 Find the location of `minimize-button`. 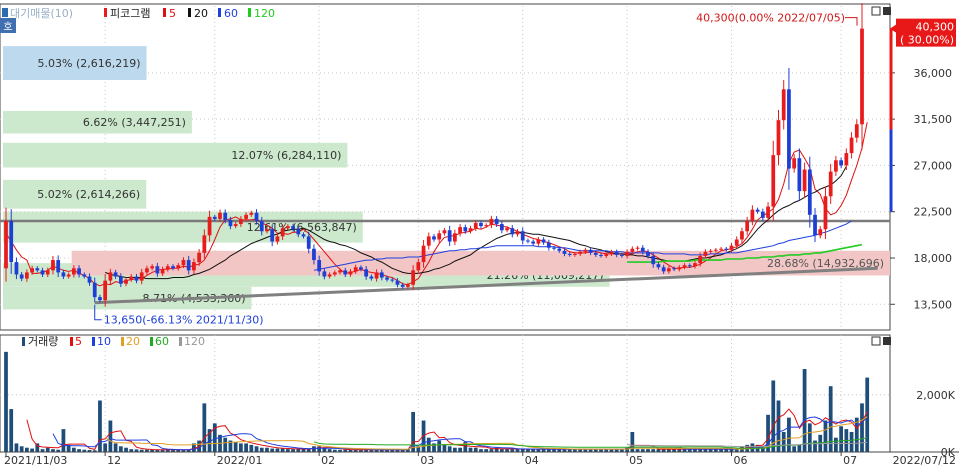

minimize-button is located at coordinates (876, 341).